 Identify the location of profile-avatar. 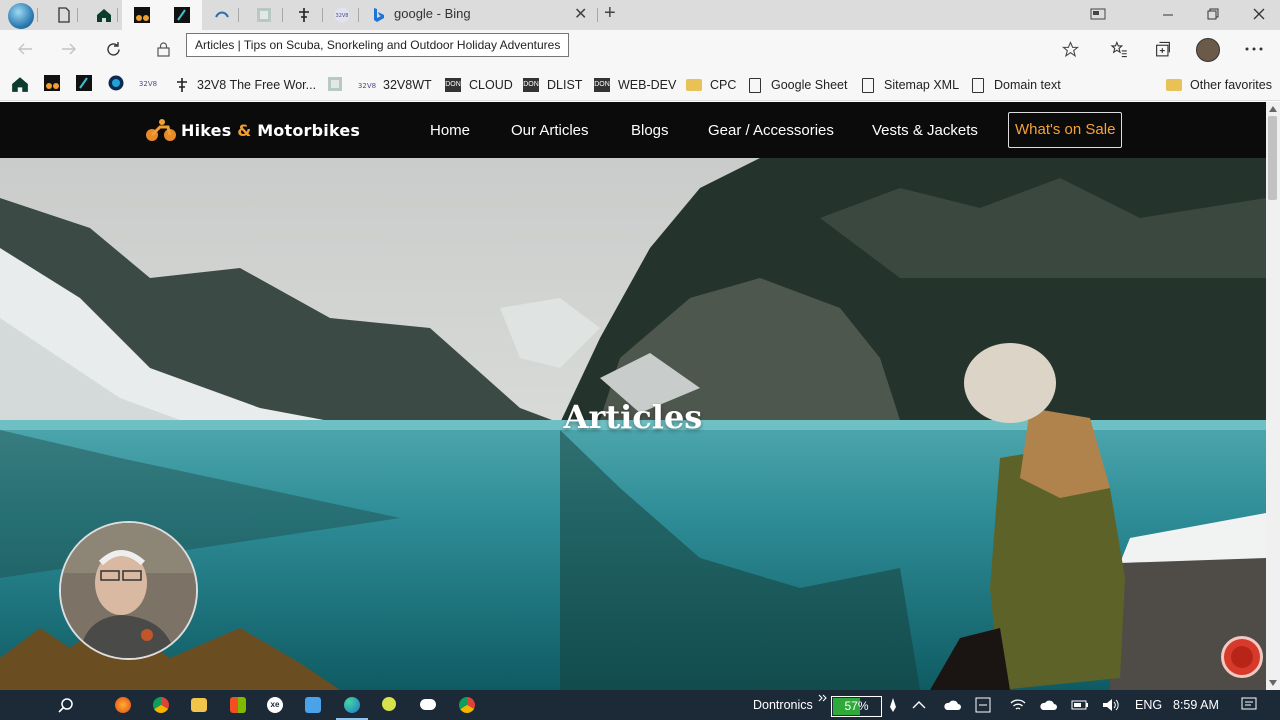
(1208, 50).